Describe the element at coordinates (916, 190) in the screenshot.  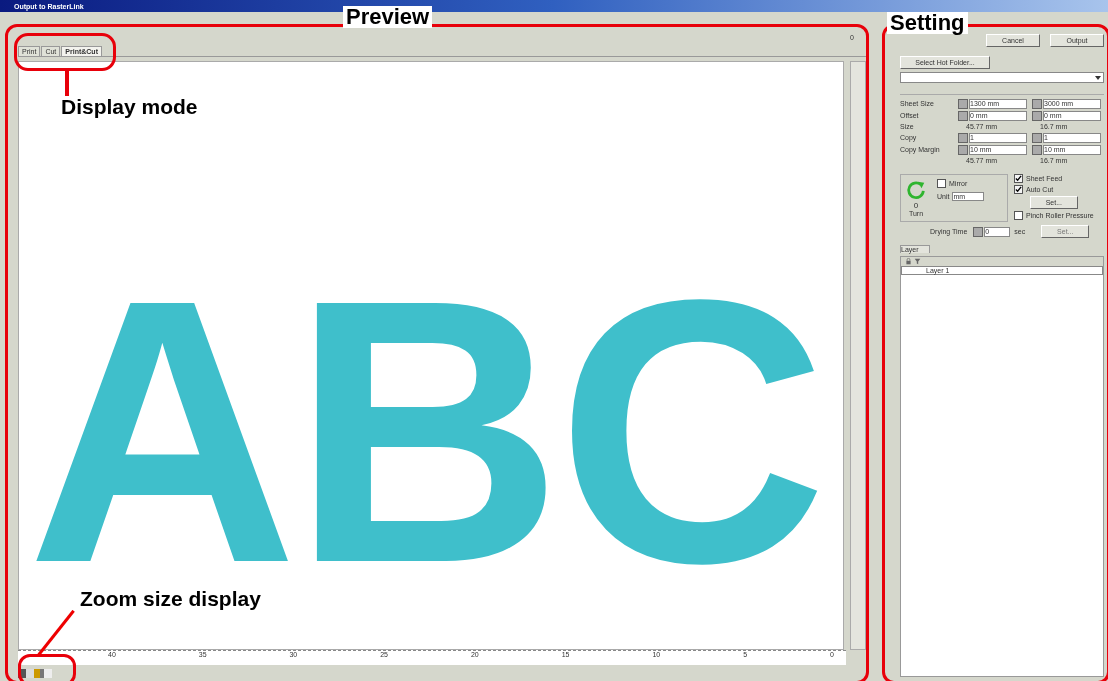
I see `rotate-icon` at that location.